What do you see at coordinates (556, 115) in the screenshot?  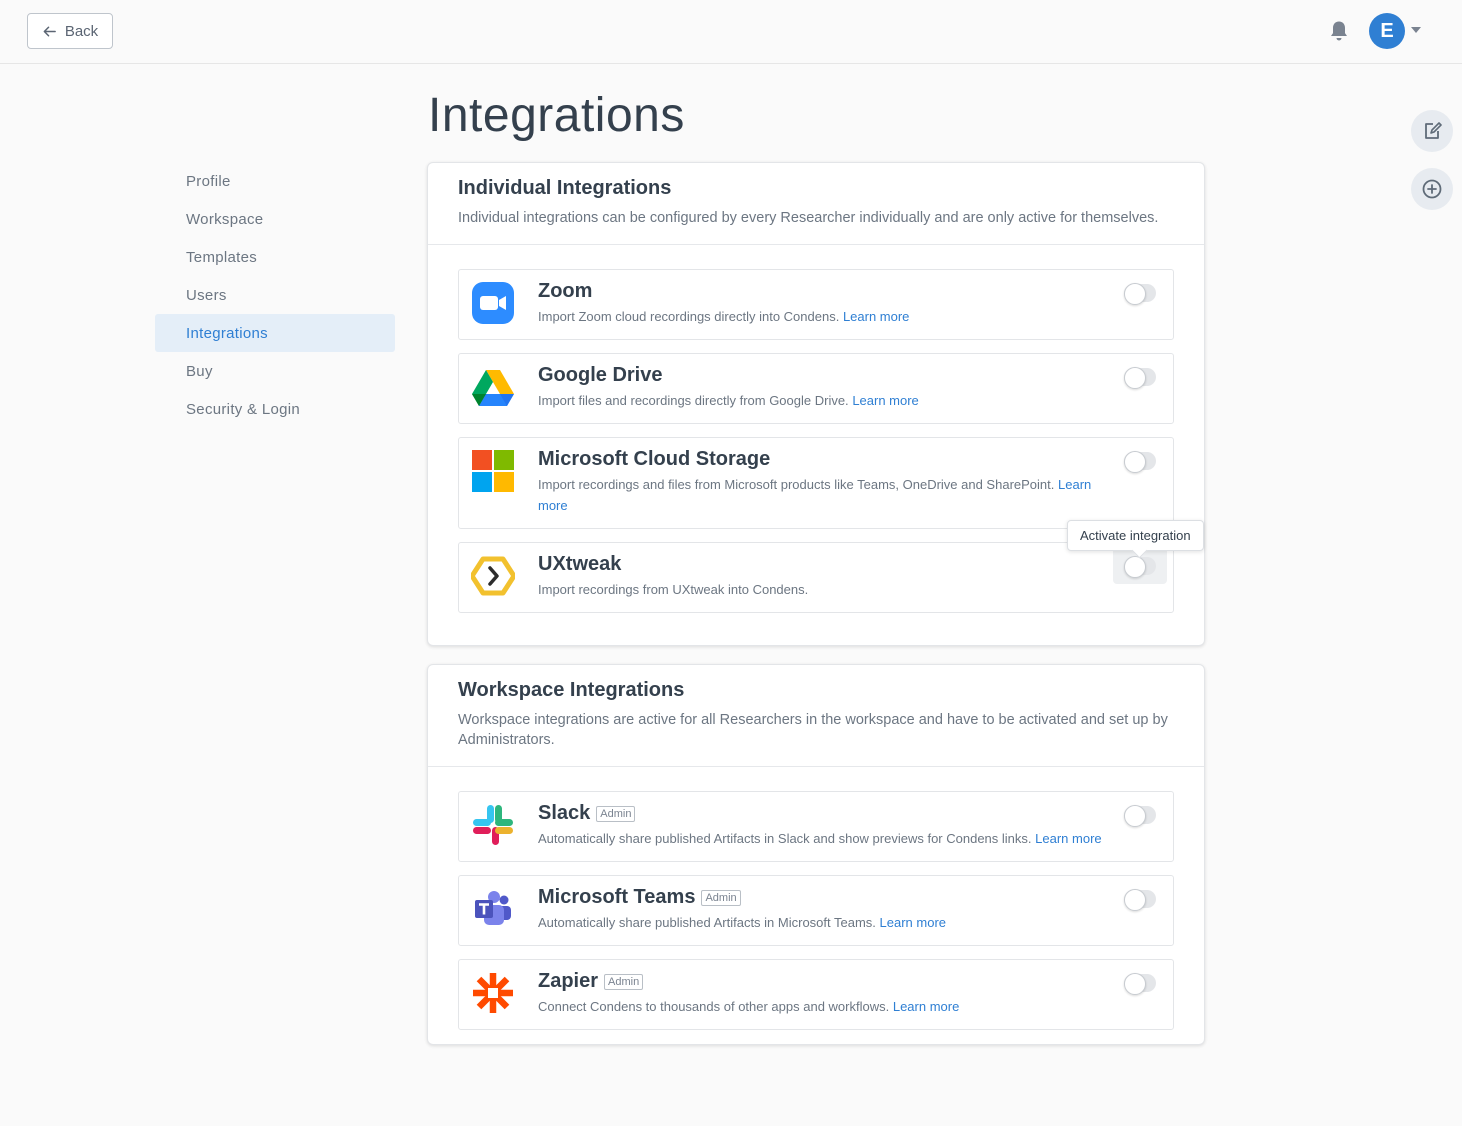 I see `page-title: Integrations` at bounding box center [556, 115].